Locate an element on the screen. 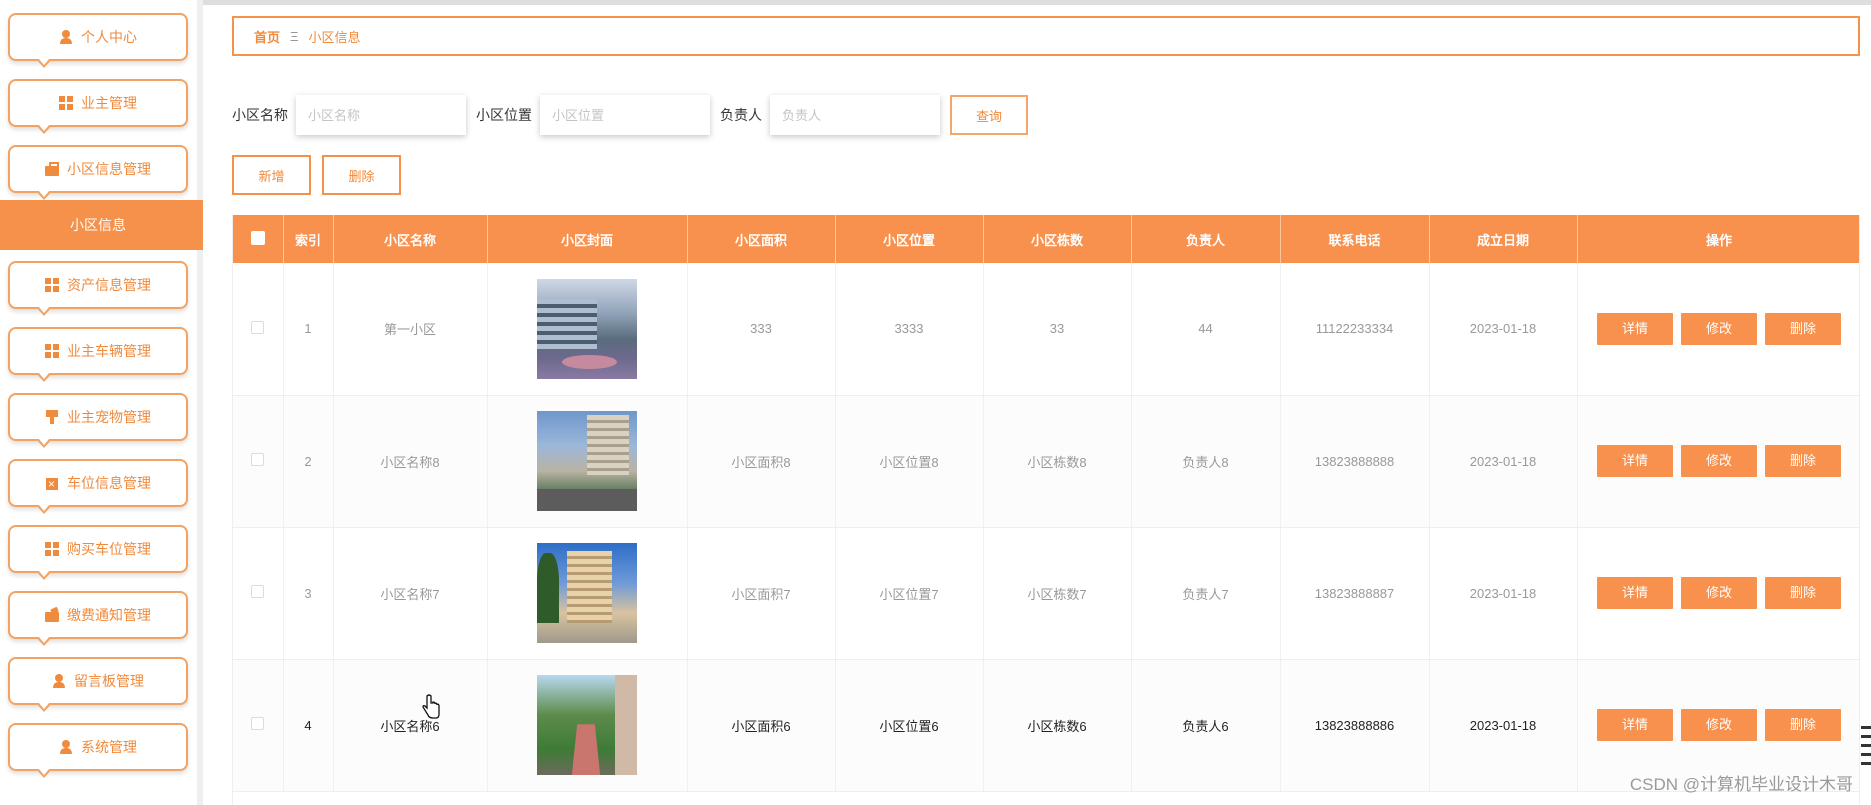  header-area: 小区面积 is located at coordinates (761, 239).